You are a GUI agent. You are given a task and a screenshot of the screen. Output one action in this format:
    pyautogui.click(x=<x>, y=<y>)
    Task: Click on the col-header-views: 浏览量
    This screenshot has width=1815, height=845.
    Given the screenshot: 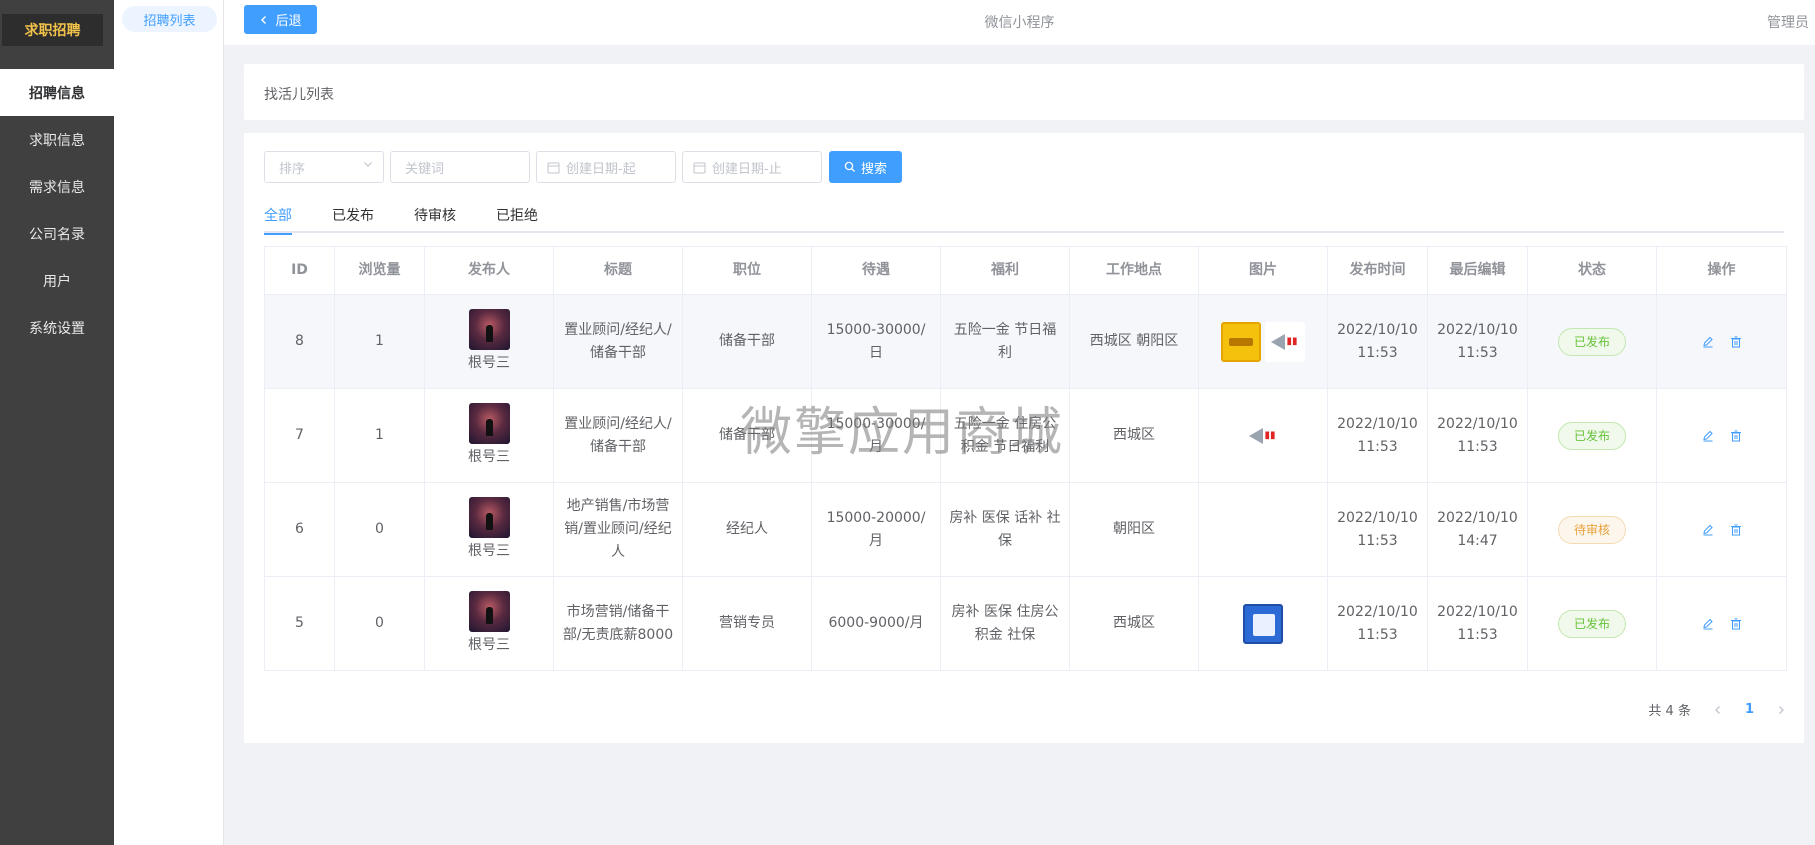 What is the action you would take?
    pyautogui.click(x=379, y=270)
    